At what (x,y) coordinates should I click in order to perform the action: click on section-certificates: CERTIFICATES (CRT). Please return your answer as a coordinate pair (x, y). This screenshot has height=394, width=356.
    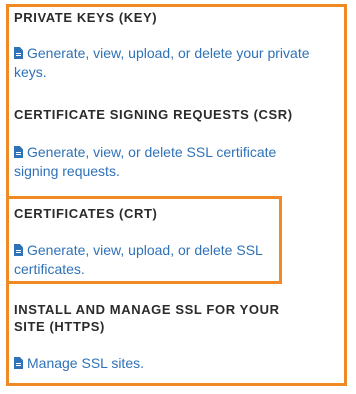
    Looking at the image, I should click on (85, 213).